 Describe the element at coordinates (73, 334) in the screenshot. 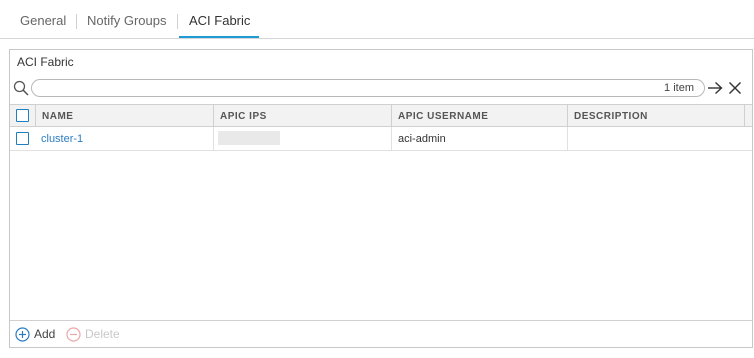

I see `minus-circle-icon` at that location.